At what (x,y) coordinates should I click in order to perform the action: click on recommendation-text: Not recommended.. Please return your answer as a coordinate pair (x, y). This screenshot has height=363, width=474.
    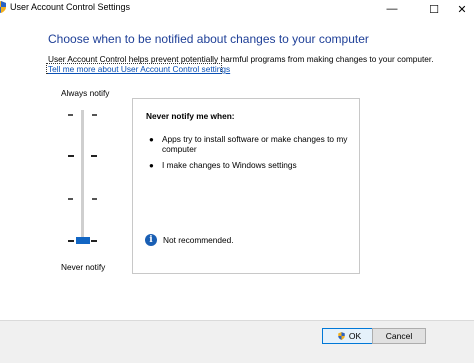
    Looking at the image, I should click on (198, 240).